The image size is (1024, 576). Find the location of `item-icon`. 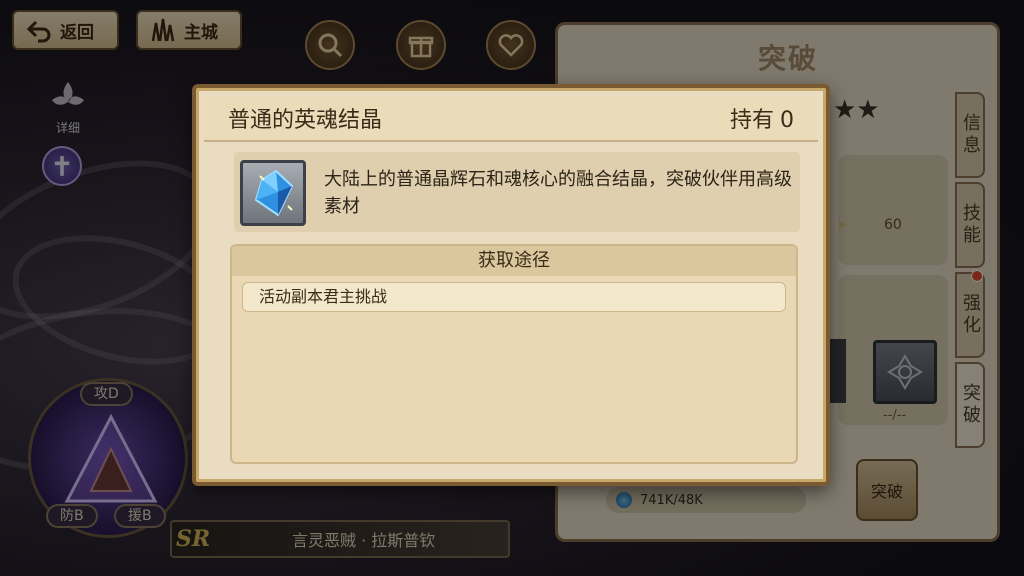

item-icon is located at coordinates (273, 193).